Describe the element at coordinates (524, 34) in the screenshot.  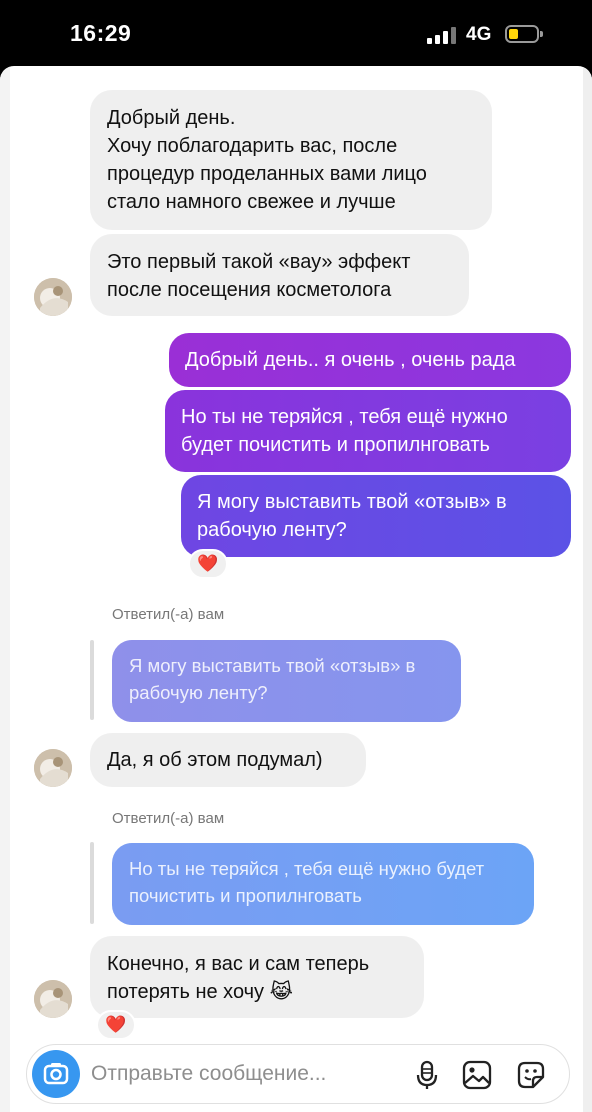
I see `battery-icon` at that location.